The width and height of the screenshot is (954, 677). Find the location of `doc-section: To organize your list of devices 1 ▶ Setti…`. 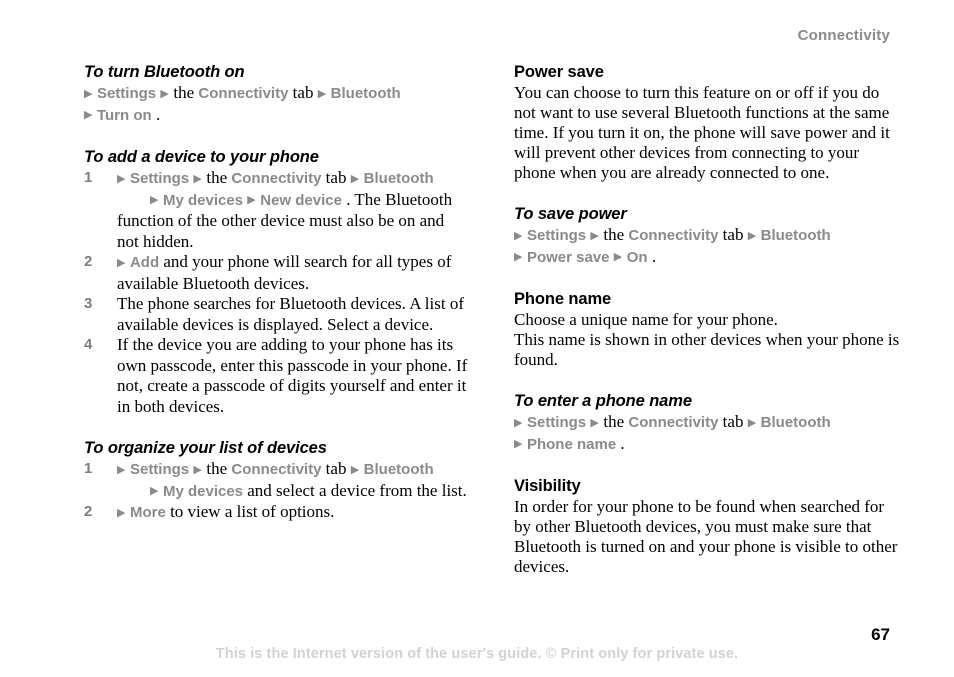

doc-section: To organize your list of devices 1 ▶ Setti… is located at coordinates (277, 481).